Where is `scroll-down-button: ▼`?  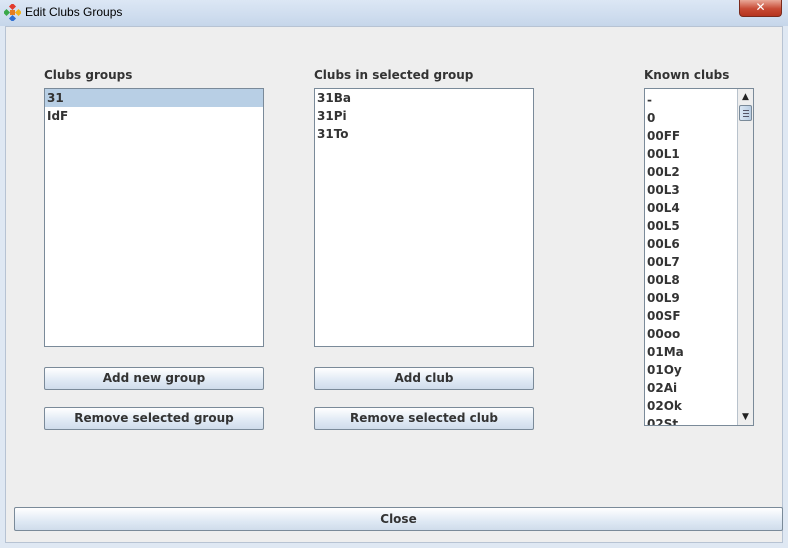
scroll-down-button: ▼ is located at coordinates (745, 417).